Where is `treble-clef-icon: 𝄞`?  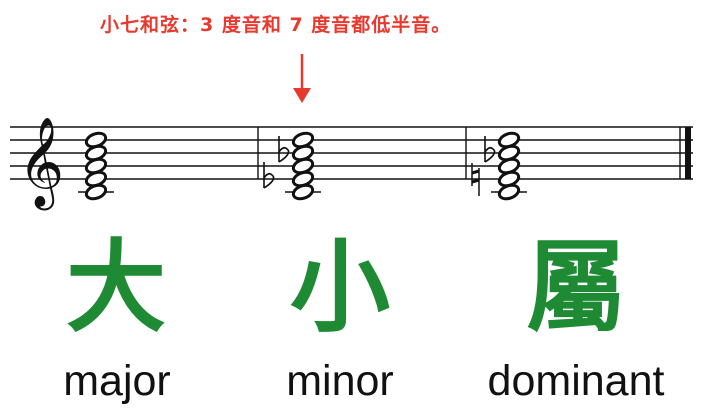
treble-clef-icon: 𝄞 is located at coordinates (41, 164).